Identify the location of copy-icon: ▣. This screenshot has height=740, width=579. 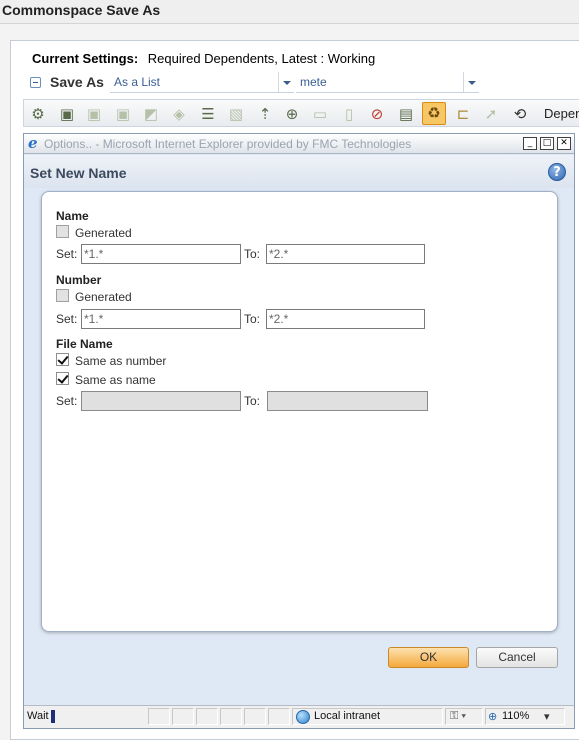
(94, 114).